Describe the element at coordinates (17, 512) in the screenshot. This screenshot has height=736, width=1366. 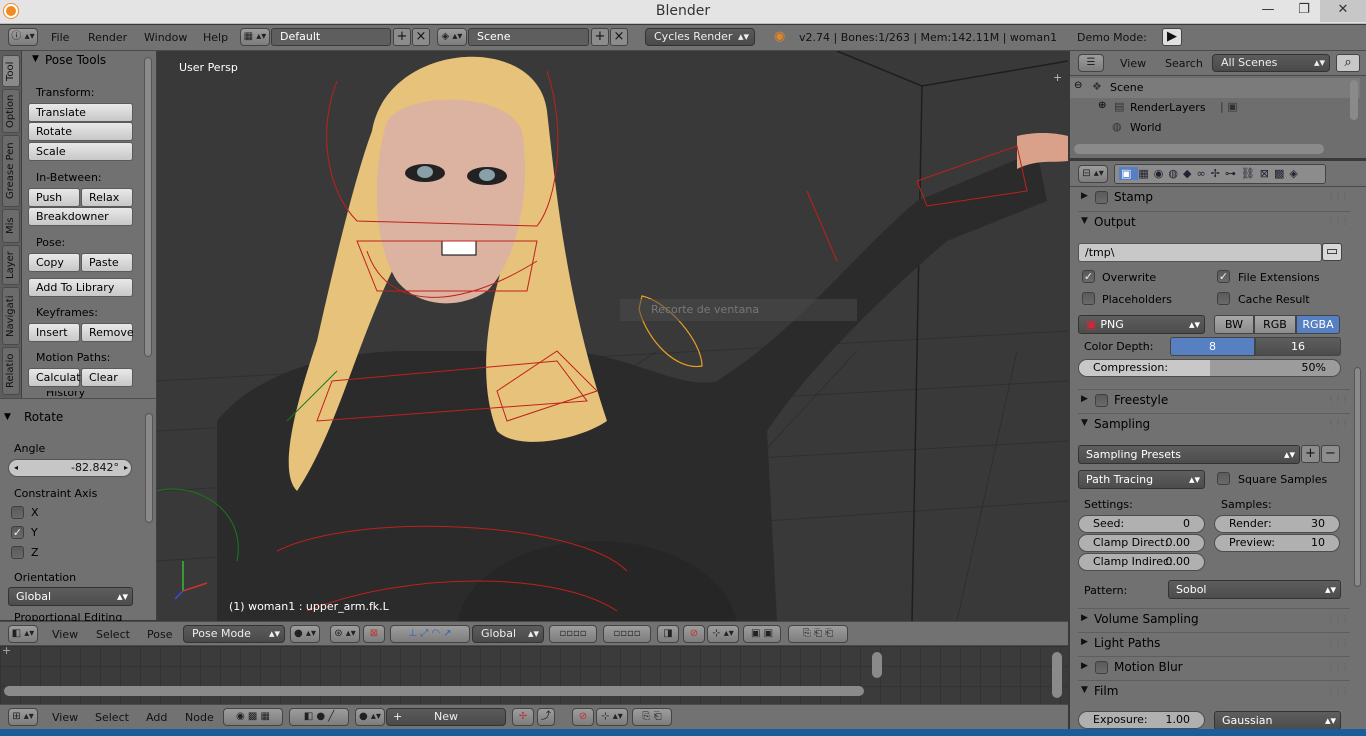
I see `axis-x-checkbox` at that location.